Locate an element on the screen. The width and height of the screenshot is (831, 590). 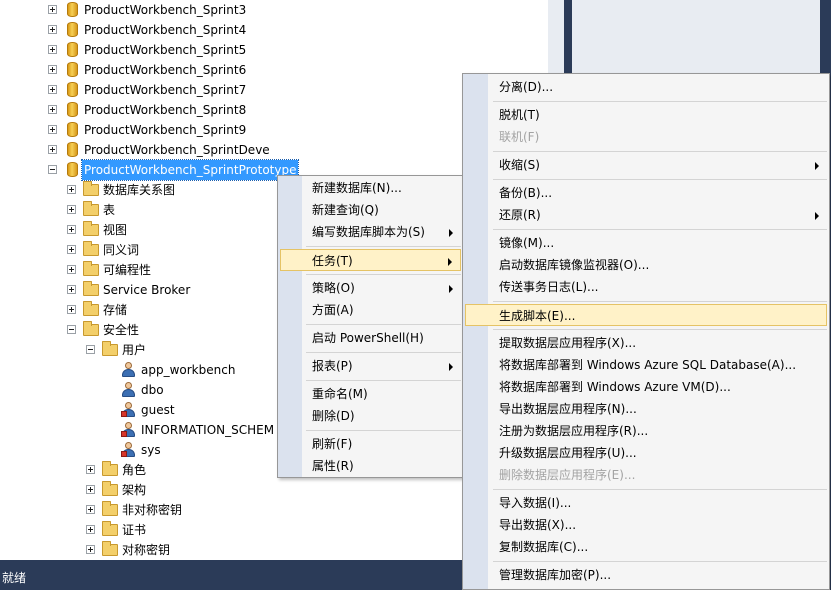
tree-node-database: ProductWorkbench_Sprint7 is located at coordinates (178, 90).